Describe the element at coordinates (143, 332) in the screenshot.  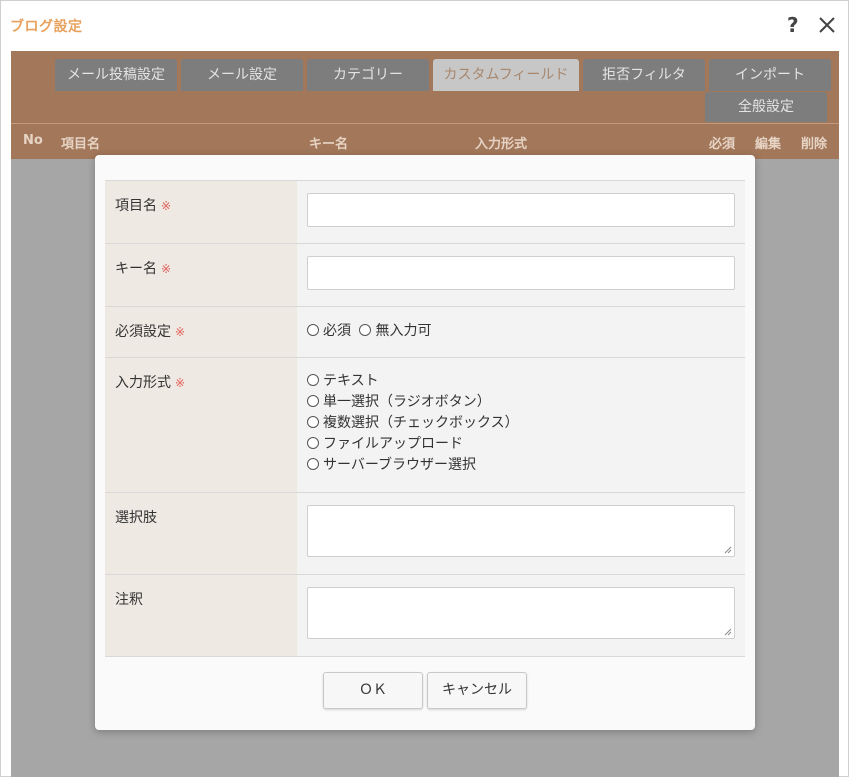
I see `required-setting-label: 必須設定` at that location.